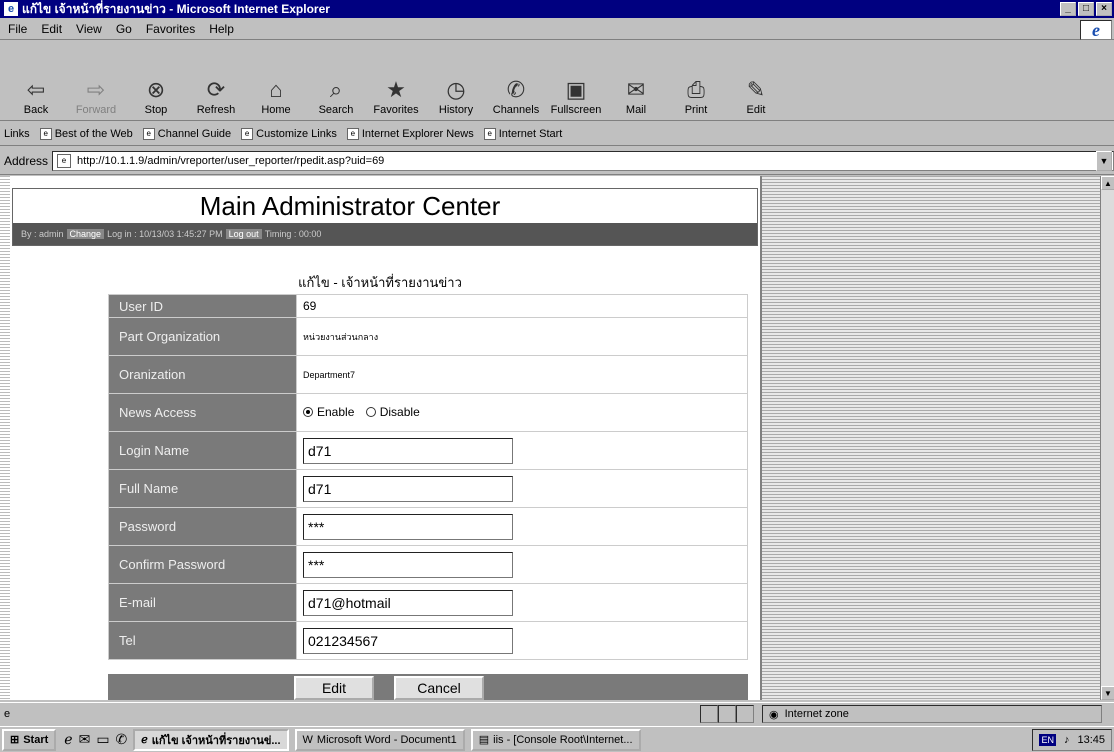 The width and height of the screenshot is (1114, 752). What do you see at coordinates (334, 688) in the screenshot?
I see `edit-button: Edit` at bounding box center [334, 688].